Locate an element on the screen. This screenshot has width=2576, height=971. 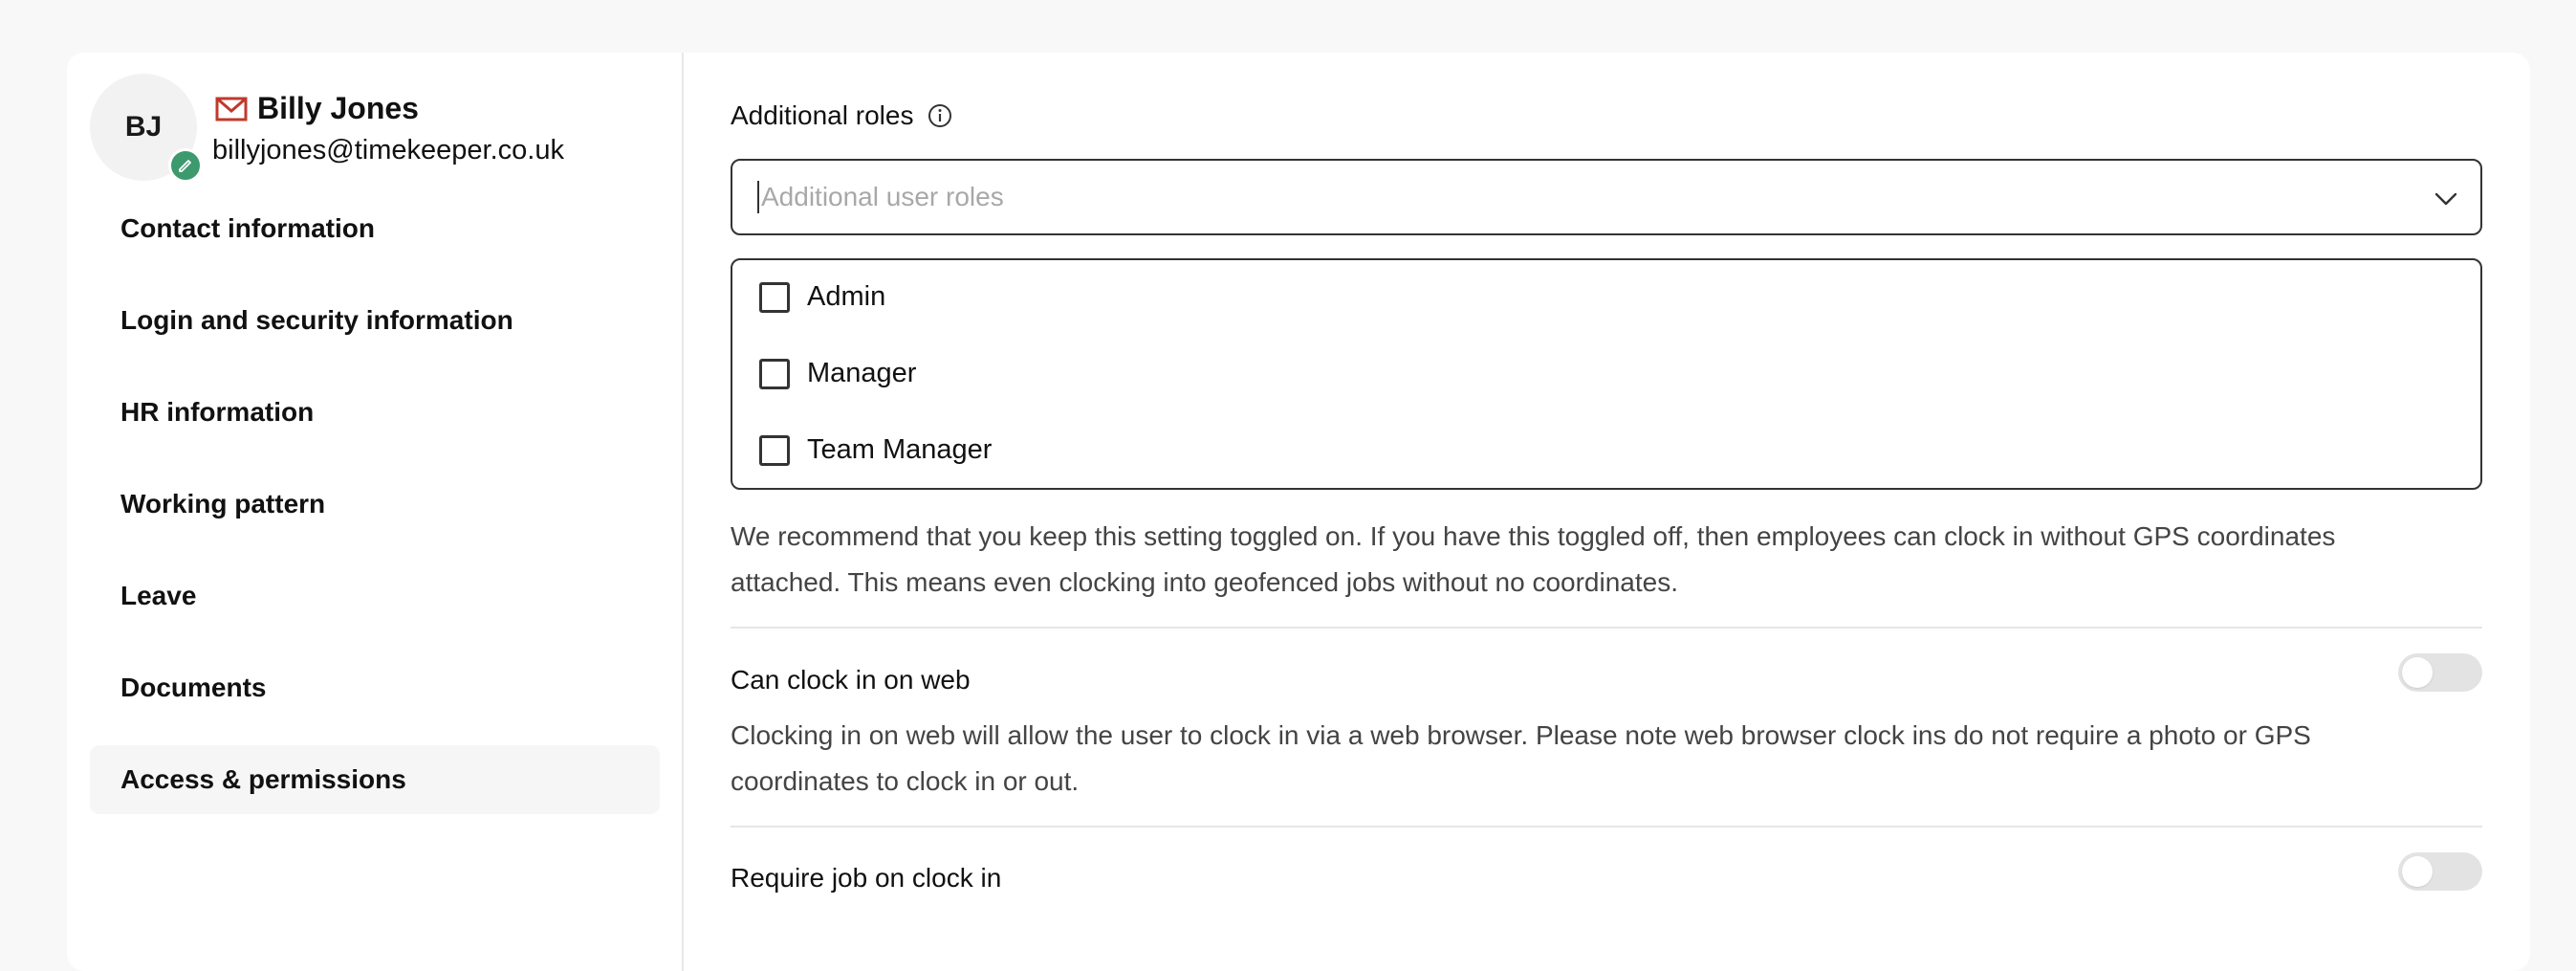
sidebar-item-contact-information: Contact information is located at coordinates (375, 229).